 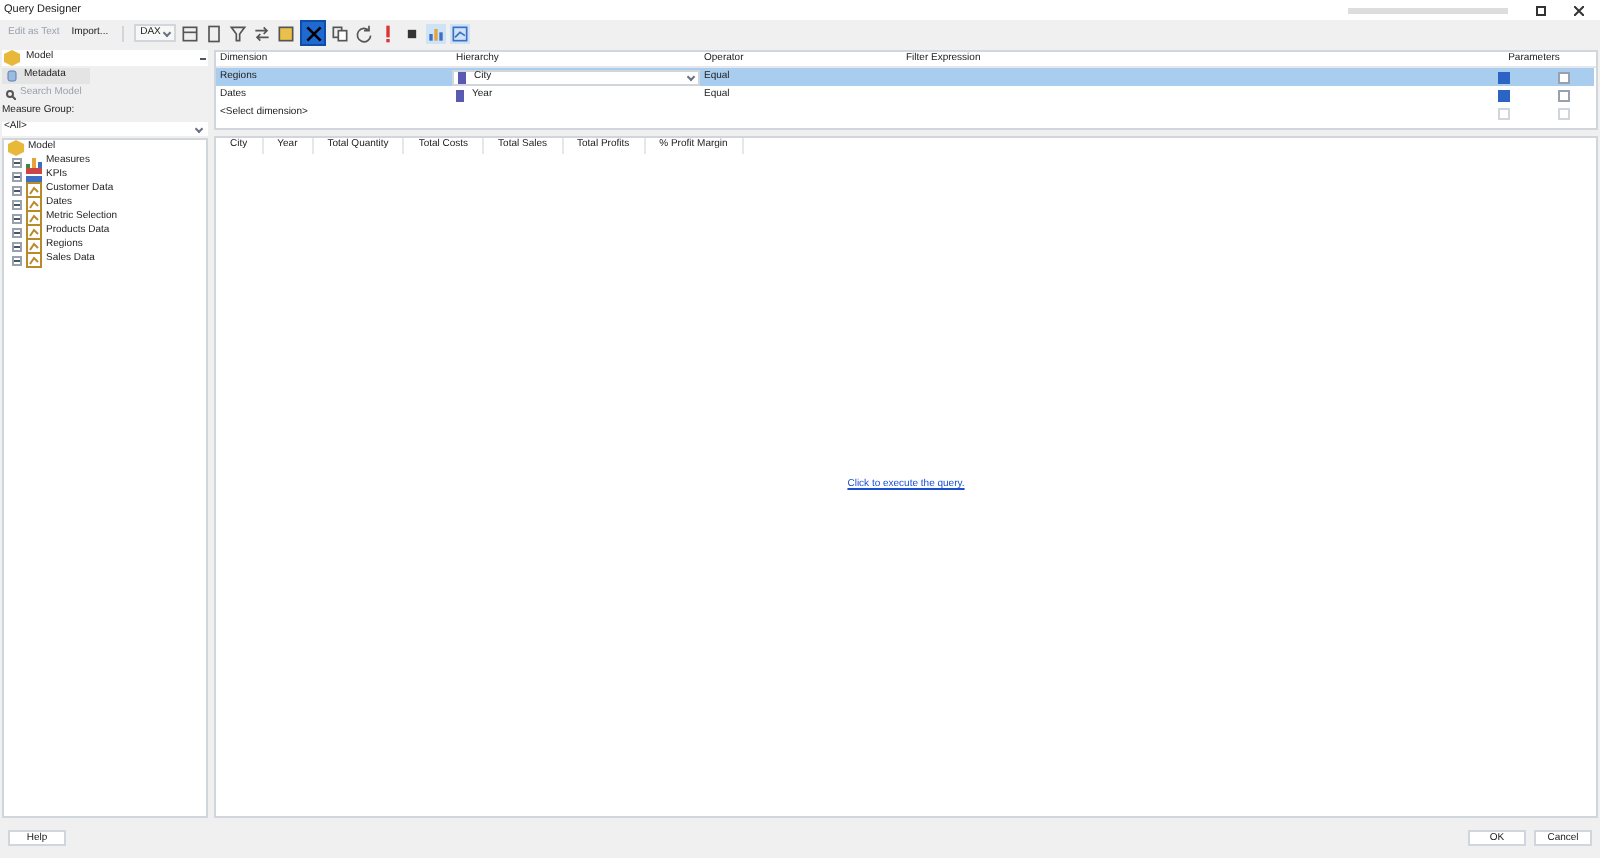 I want to click on refresh-icon, so click(x=364, y=33).